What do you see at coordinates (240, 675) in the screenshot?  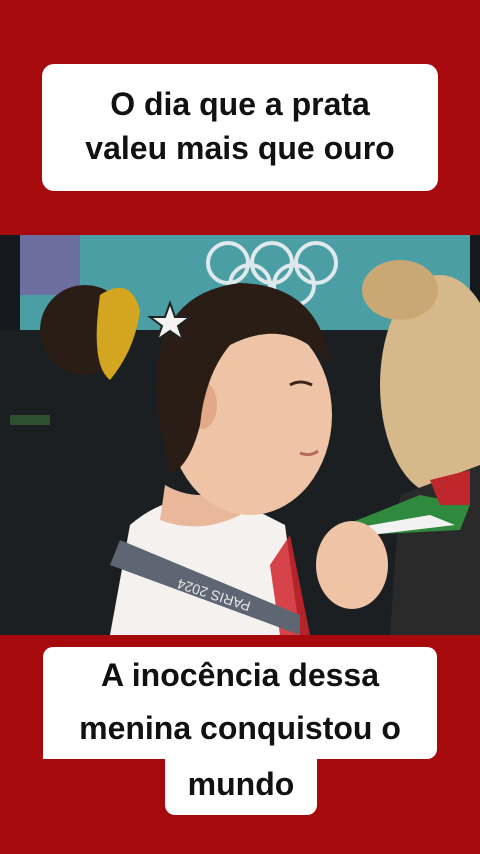 I see `bottom-caption-line-1: A inocência dessa` at bounding box center [240, 675].